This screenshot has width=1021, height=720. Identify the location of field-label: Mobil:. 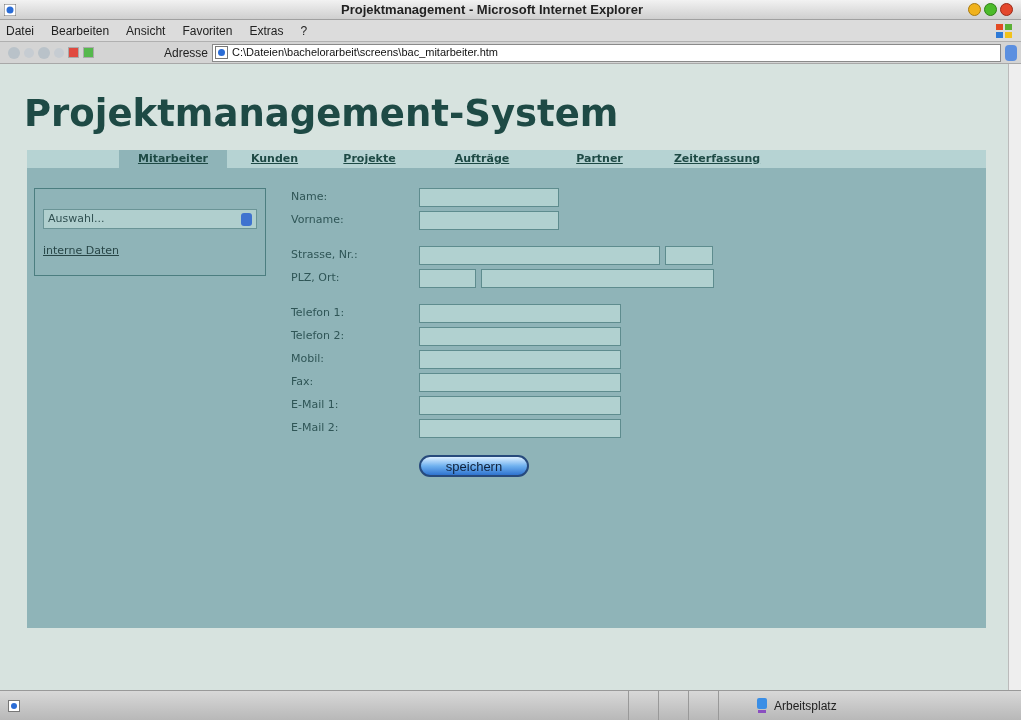
(308, 359).